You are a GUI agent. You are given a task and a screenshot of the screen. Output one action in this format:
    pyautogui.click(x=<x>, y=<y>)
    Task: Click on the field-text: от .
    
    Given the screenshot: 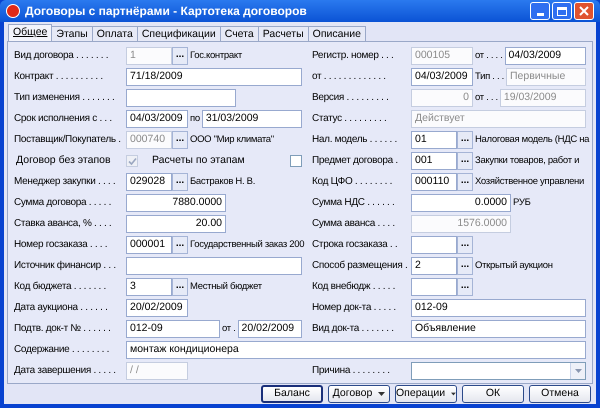 What is the action you would take?
    pyautogui.click(x=229, y=329)
    